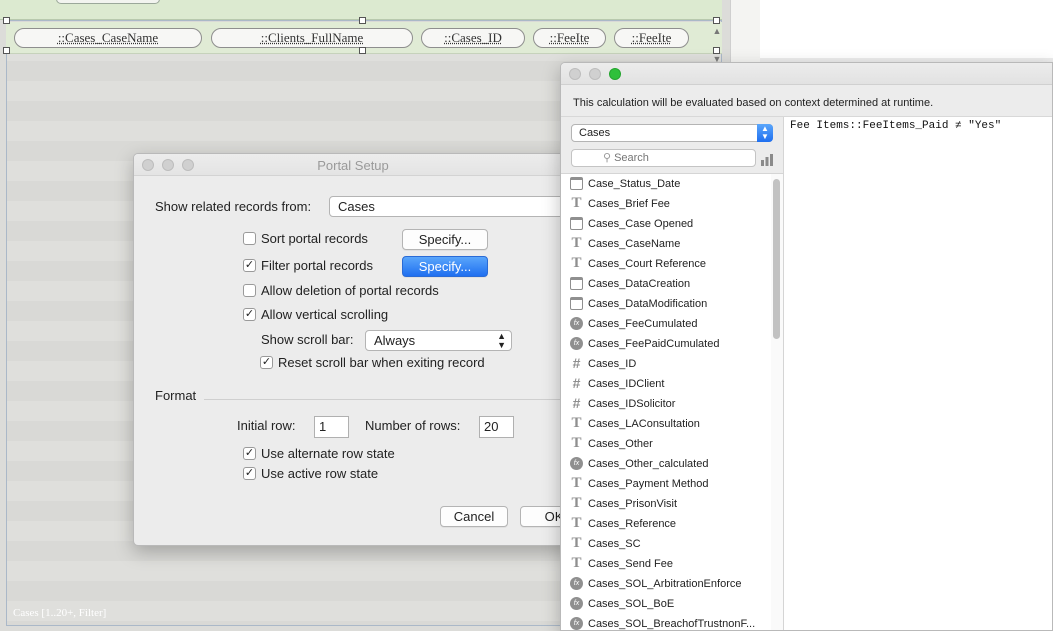  Describe the element at coordinates (314, 238) in the screenshot. I see `sort-label: Sort portal records` at that location.